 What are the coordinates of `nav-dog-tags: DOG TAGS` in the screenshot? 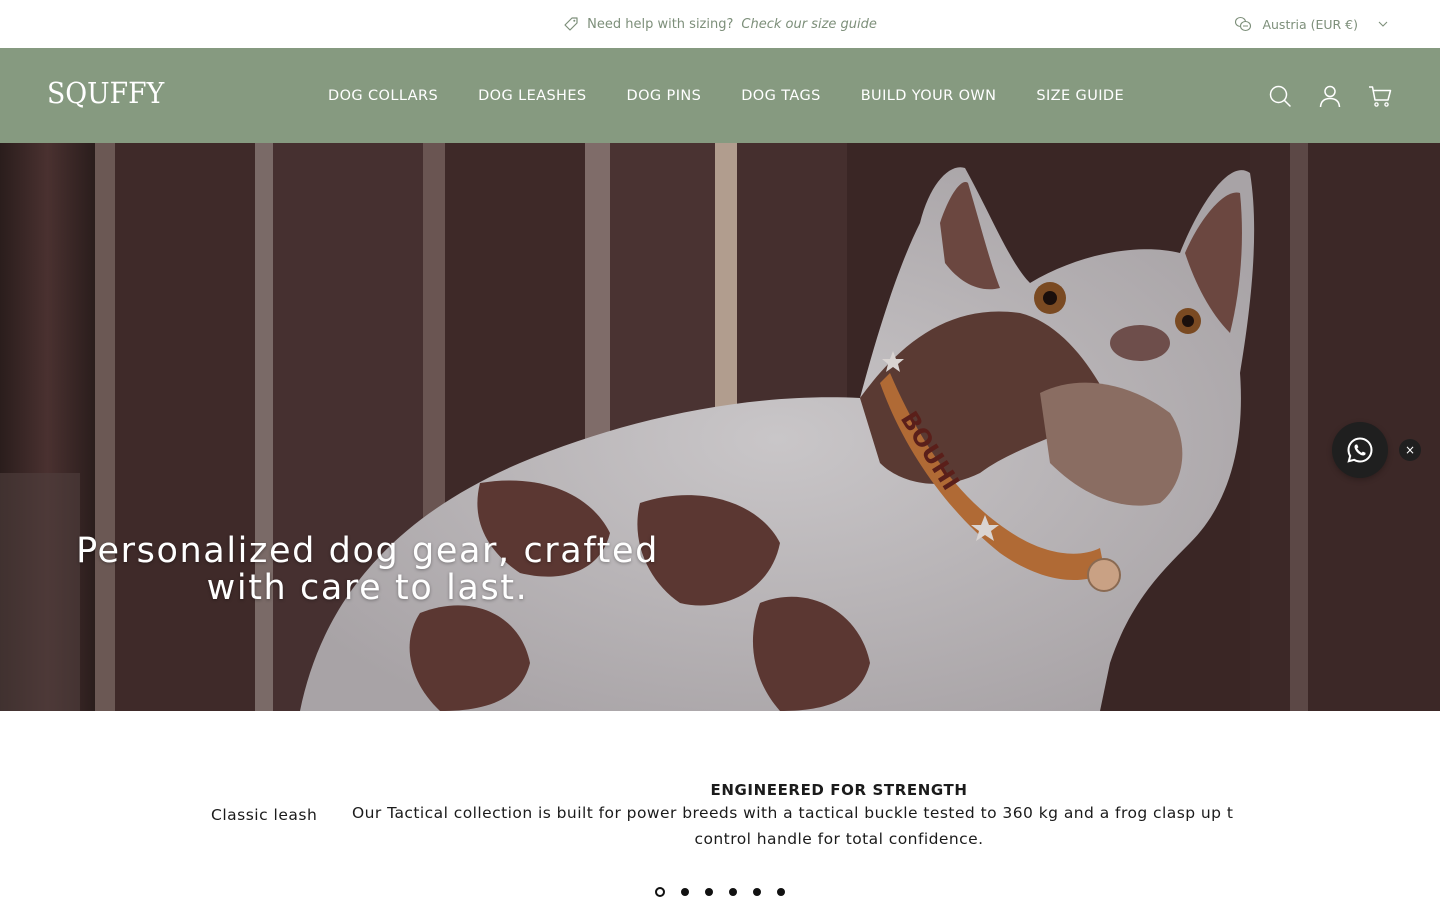 It's located at (780, 96).